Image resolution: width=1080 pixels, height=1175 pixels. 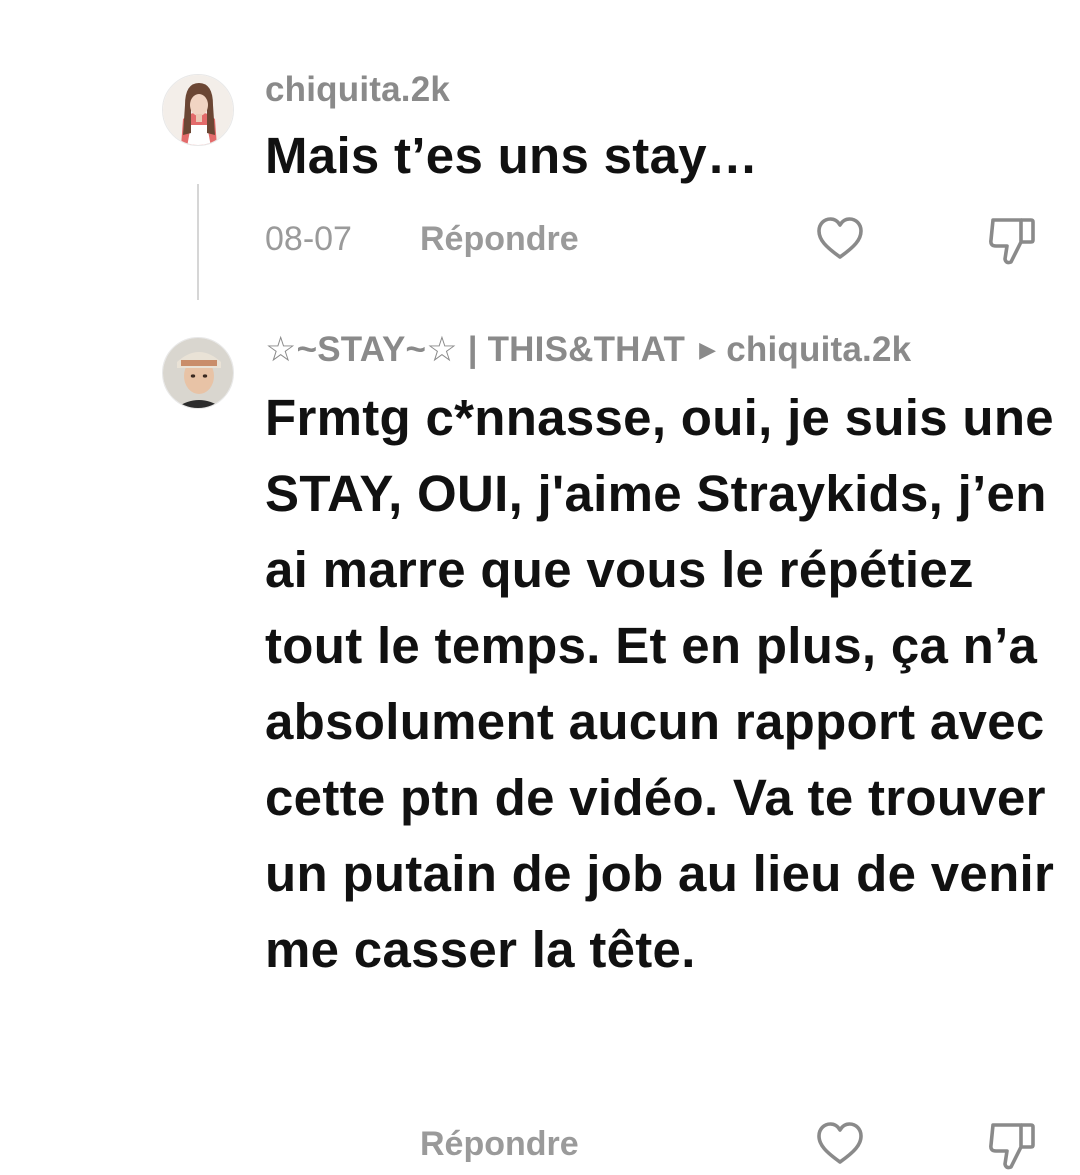 What do you see at coordinates (198, 242) in the screenshot?
I see `thread-line` at bounding box center [198, 242].